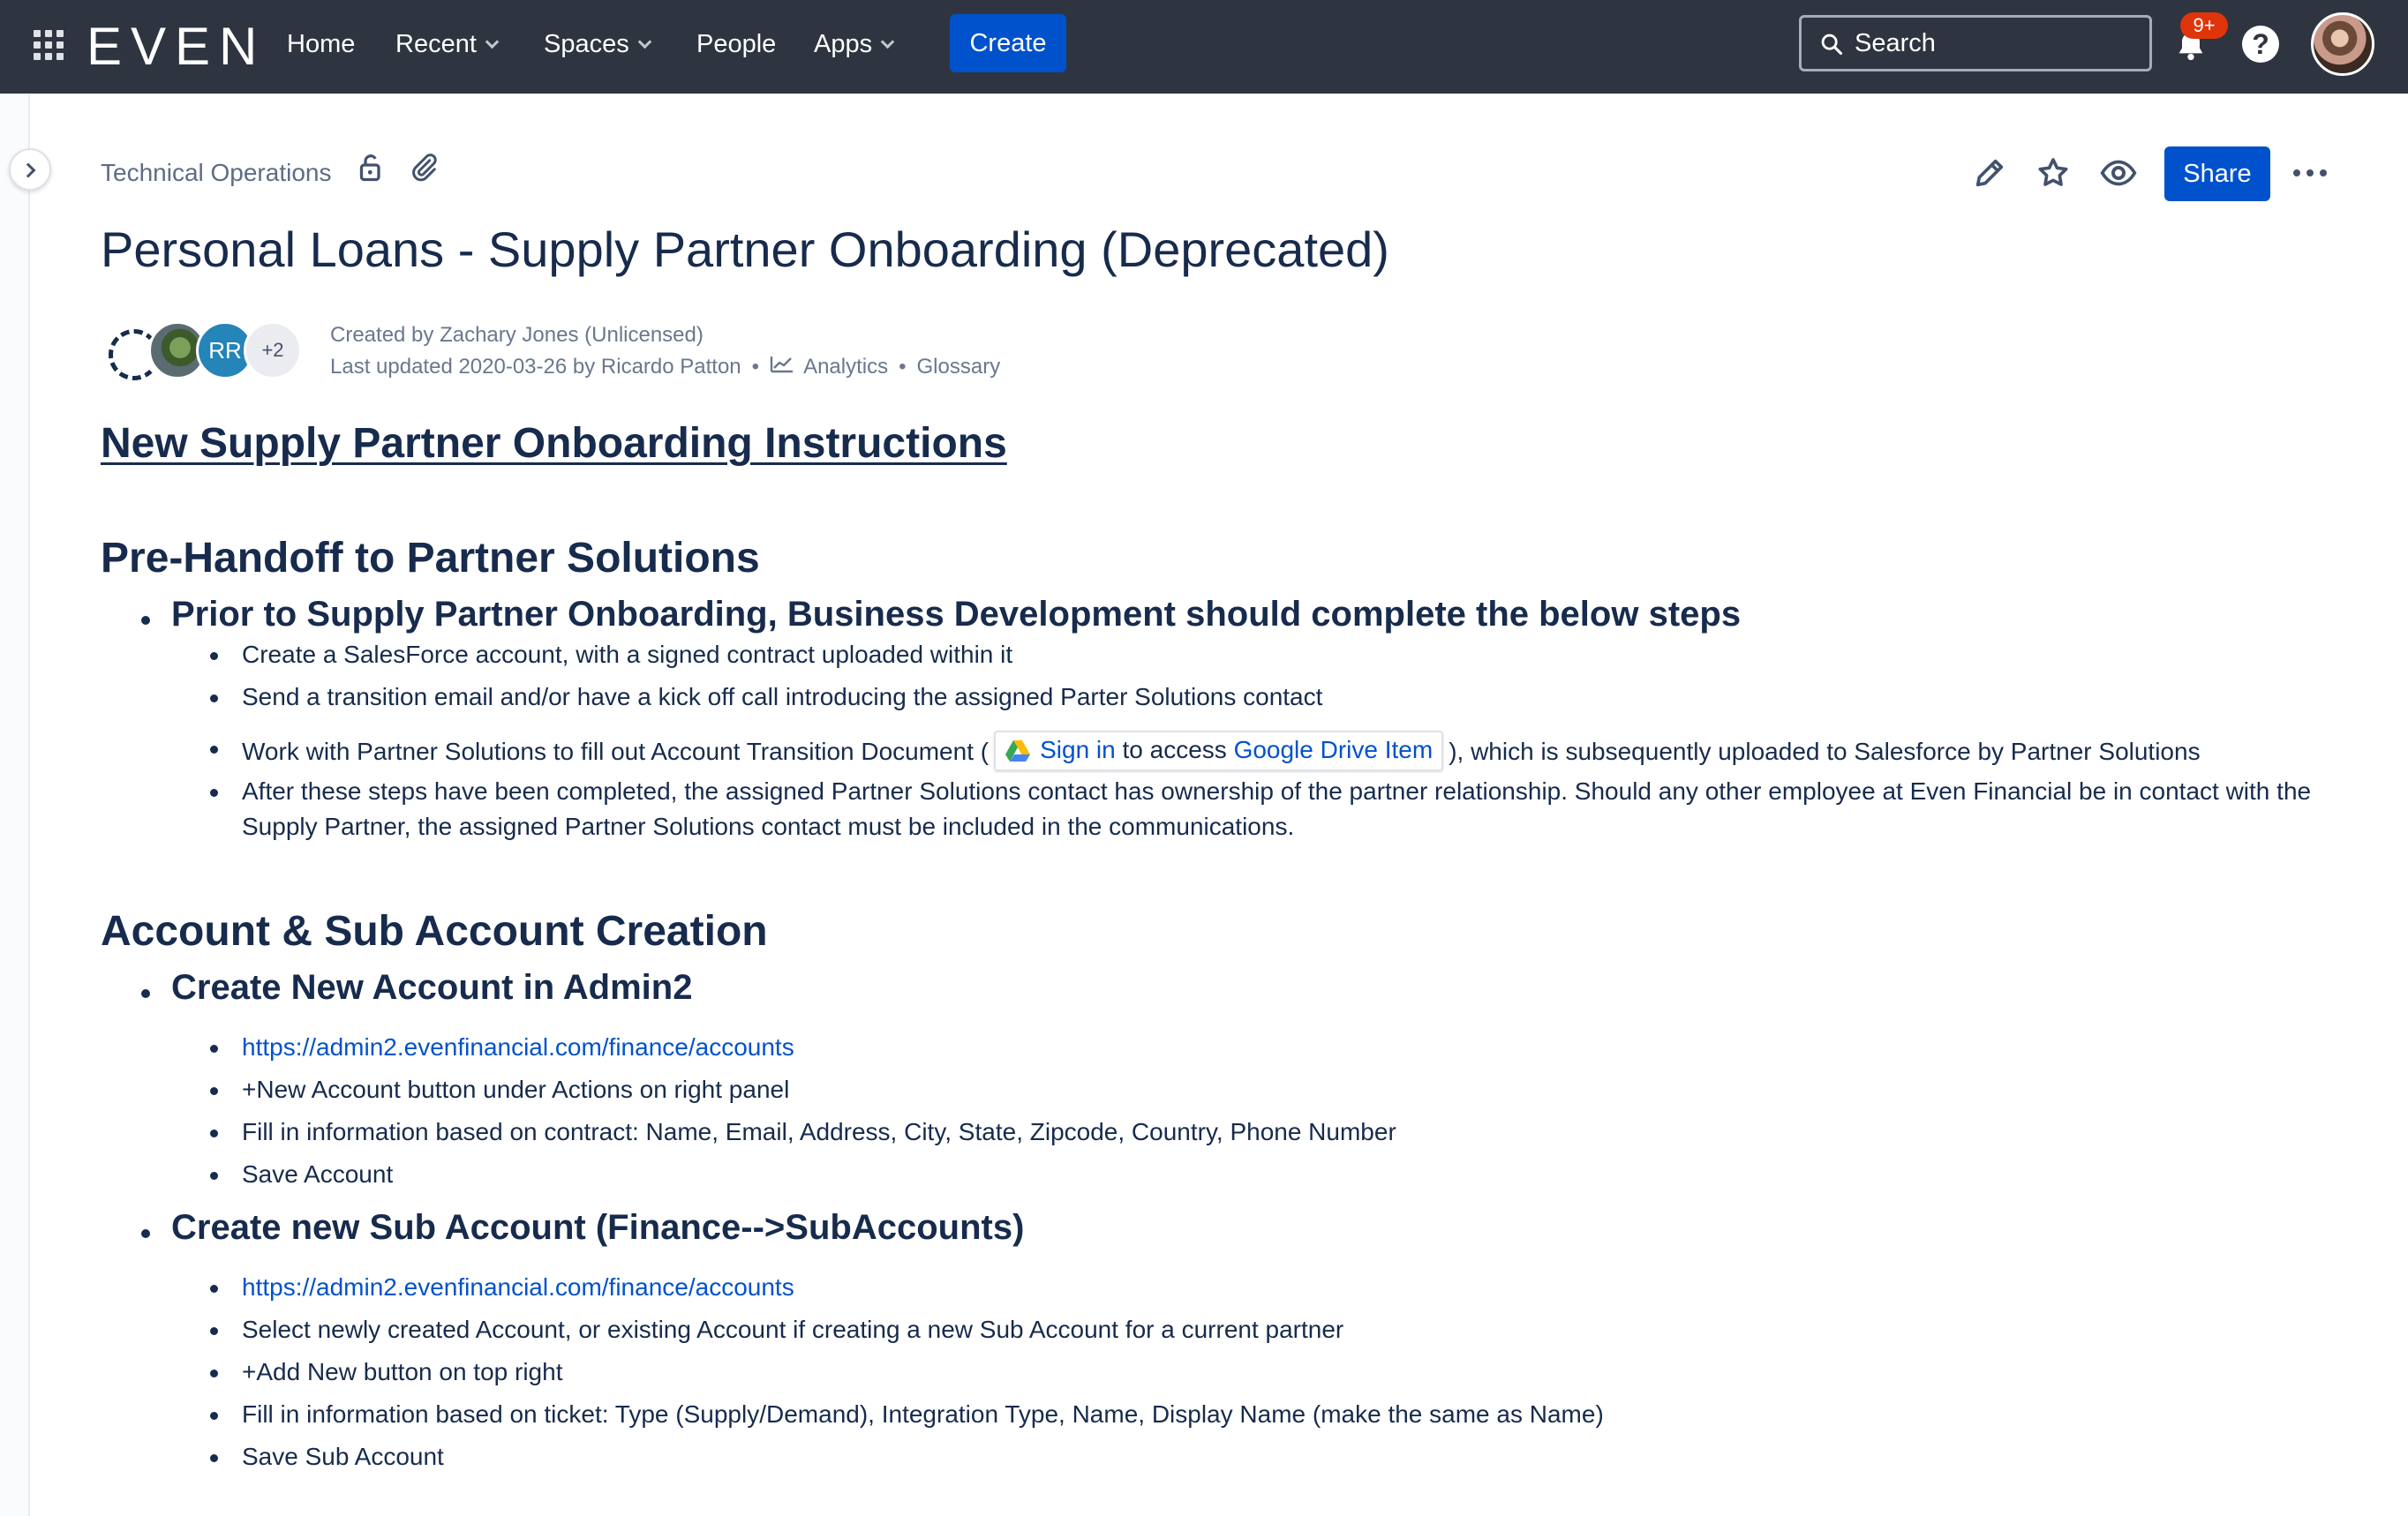 Image resolution: width=2408 pixels, height=1516 pixels. Describe the element at coordinates (1008, 43) in the screenshot. I see `create-button: Create` at that location.